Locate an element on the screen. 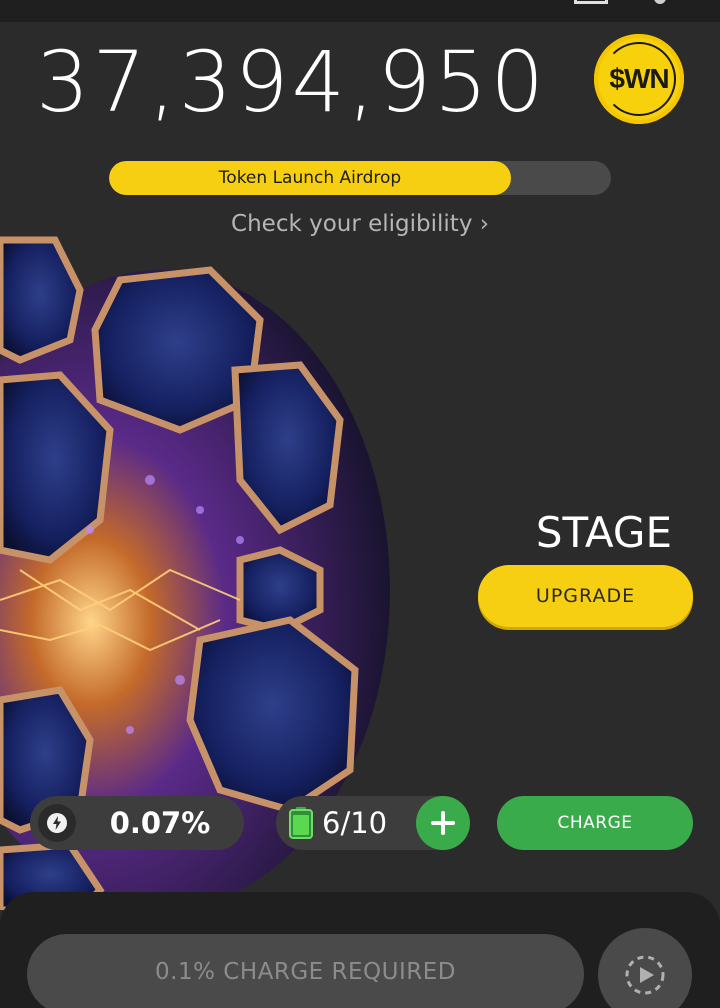  upgrade-button: UPGRADE is located at coordinates (585, 596).